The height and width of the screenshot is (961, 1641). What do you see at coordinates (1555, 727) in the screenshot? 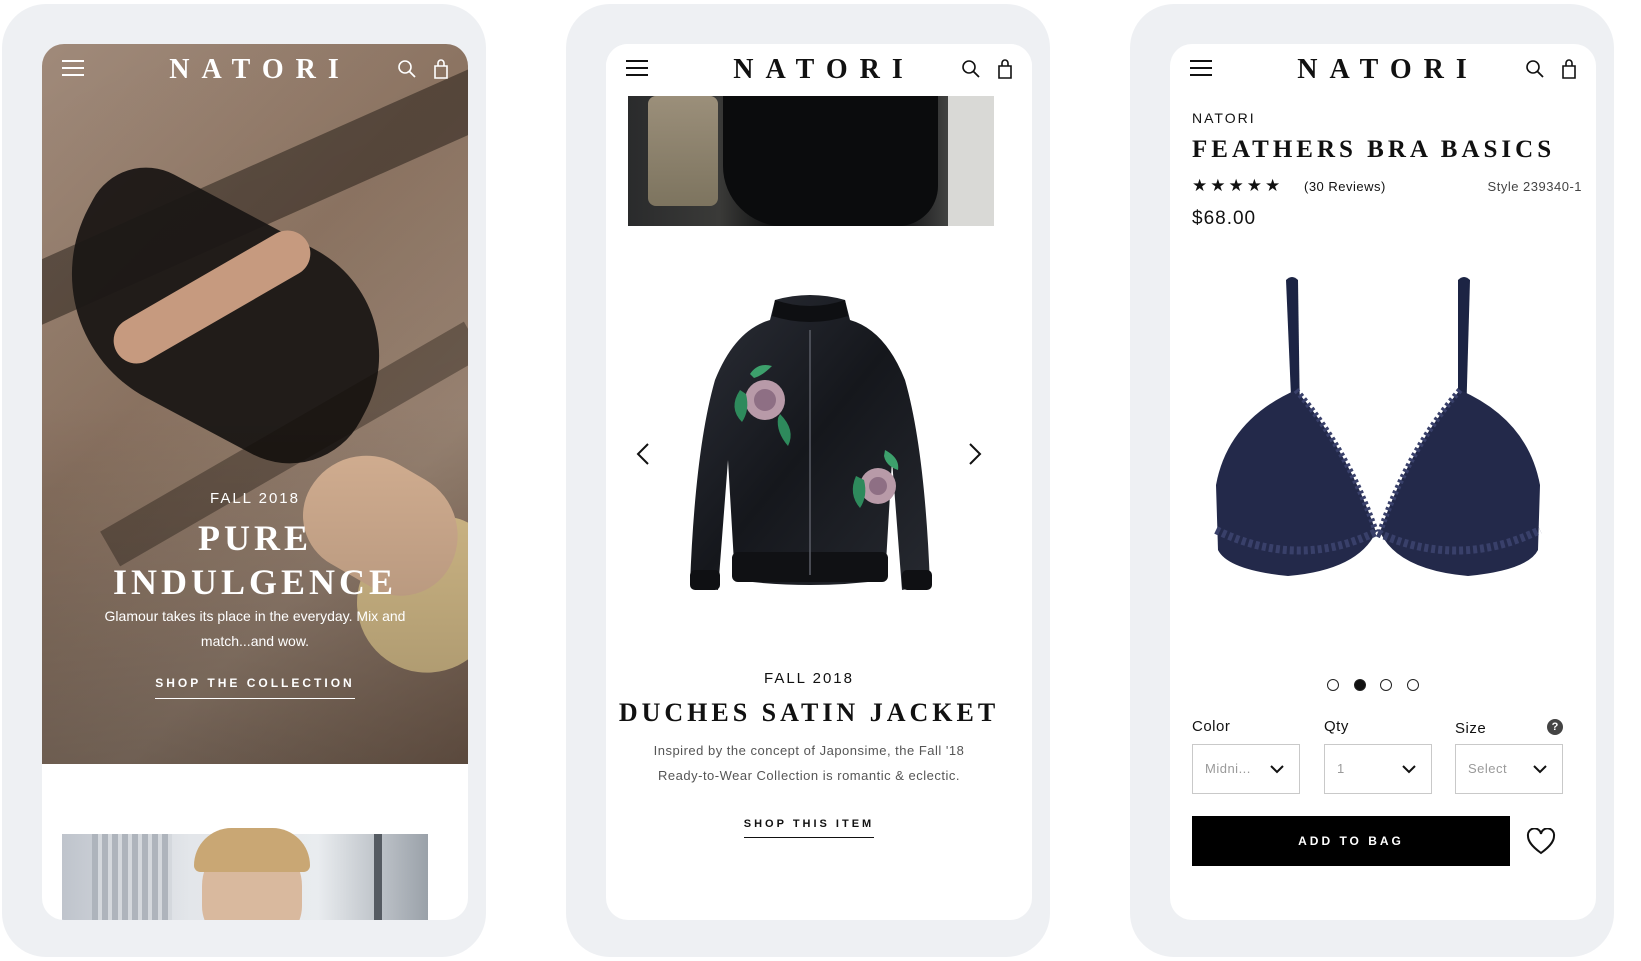
I see `help-icon: ?` at bounding box center [1555, 727].